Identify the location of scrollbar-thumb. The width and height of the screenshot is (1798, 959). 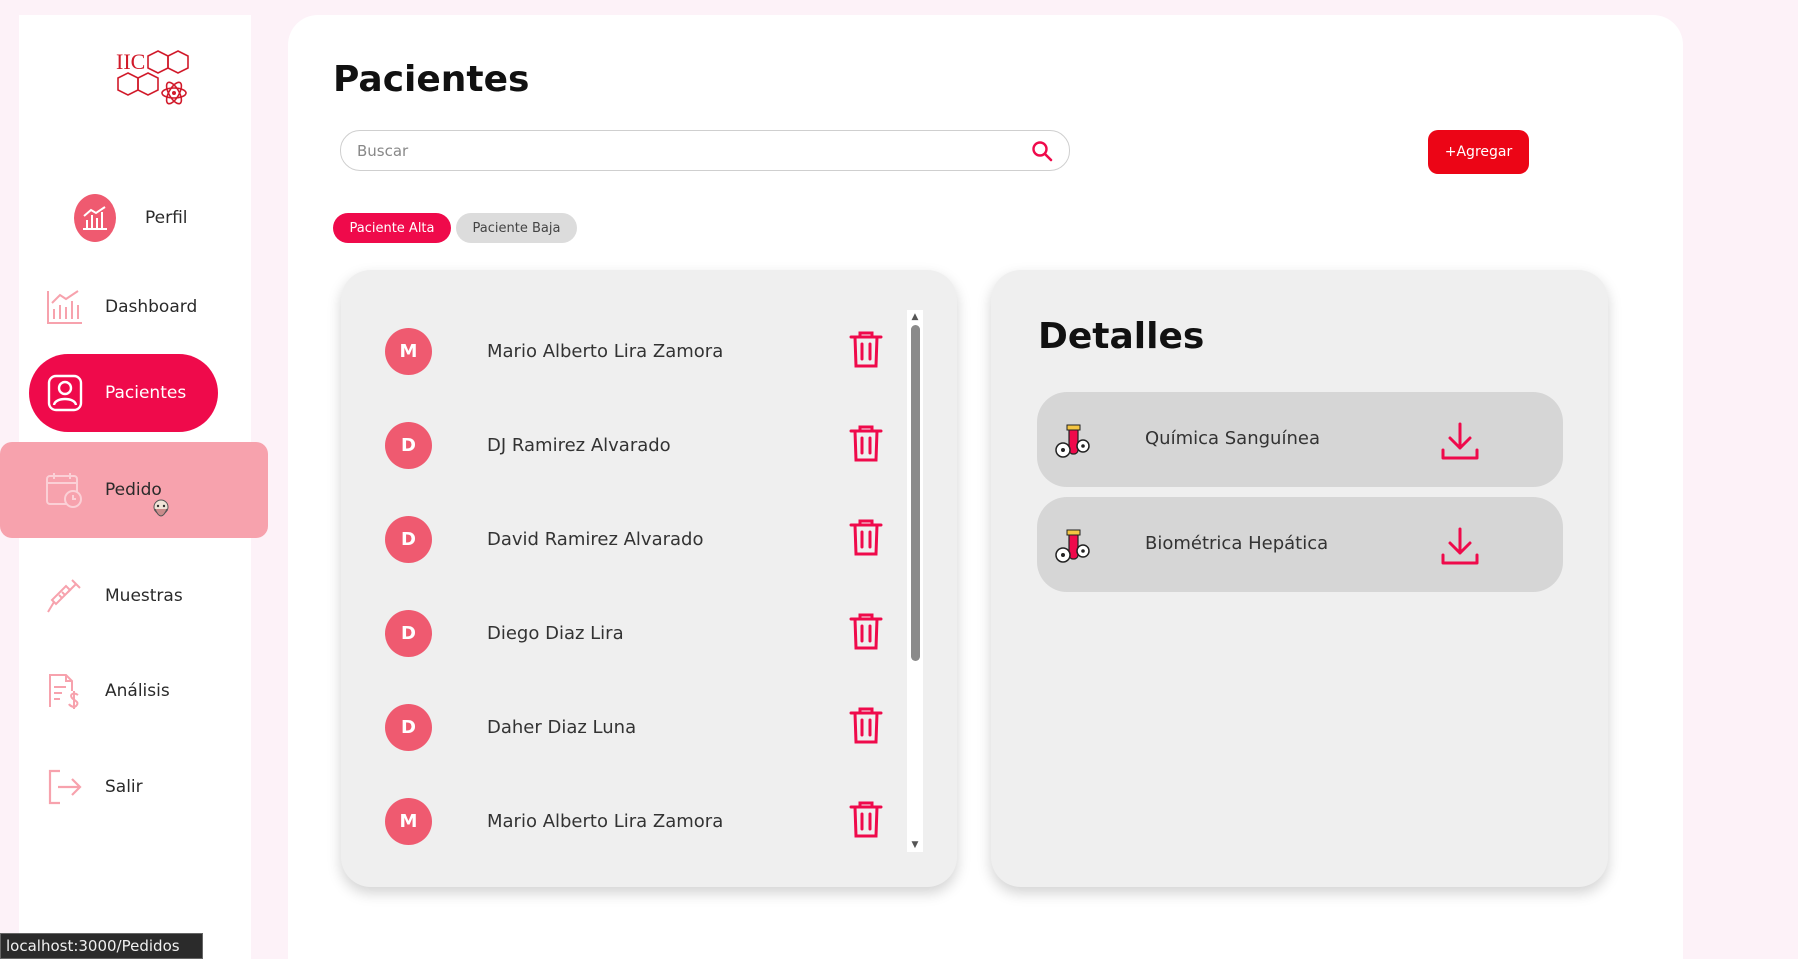
(915, 493).